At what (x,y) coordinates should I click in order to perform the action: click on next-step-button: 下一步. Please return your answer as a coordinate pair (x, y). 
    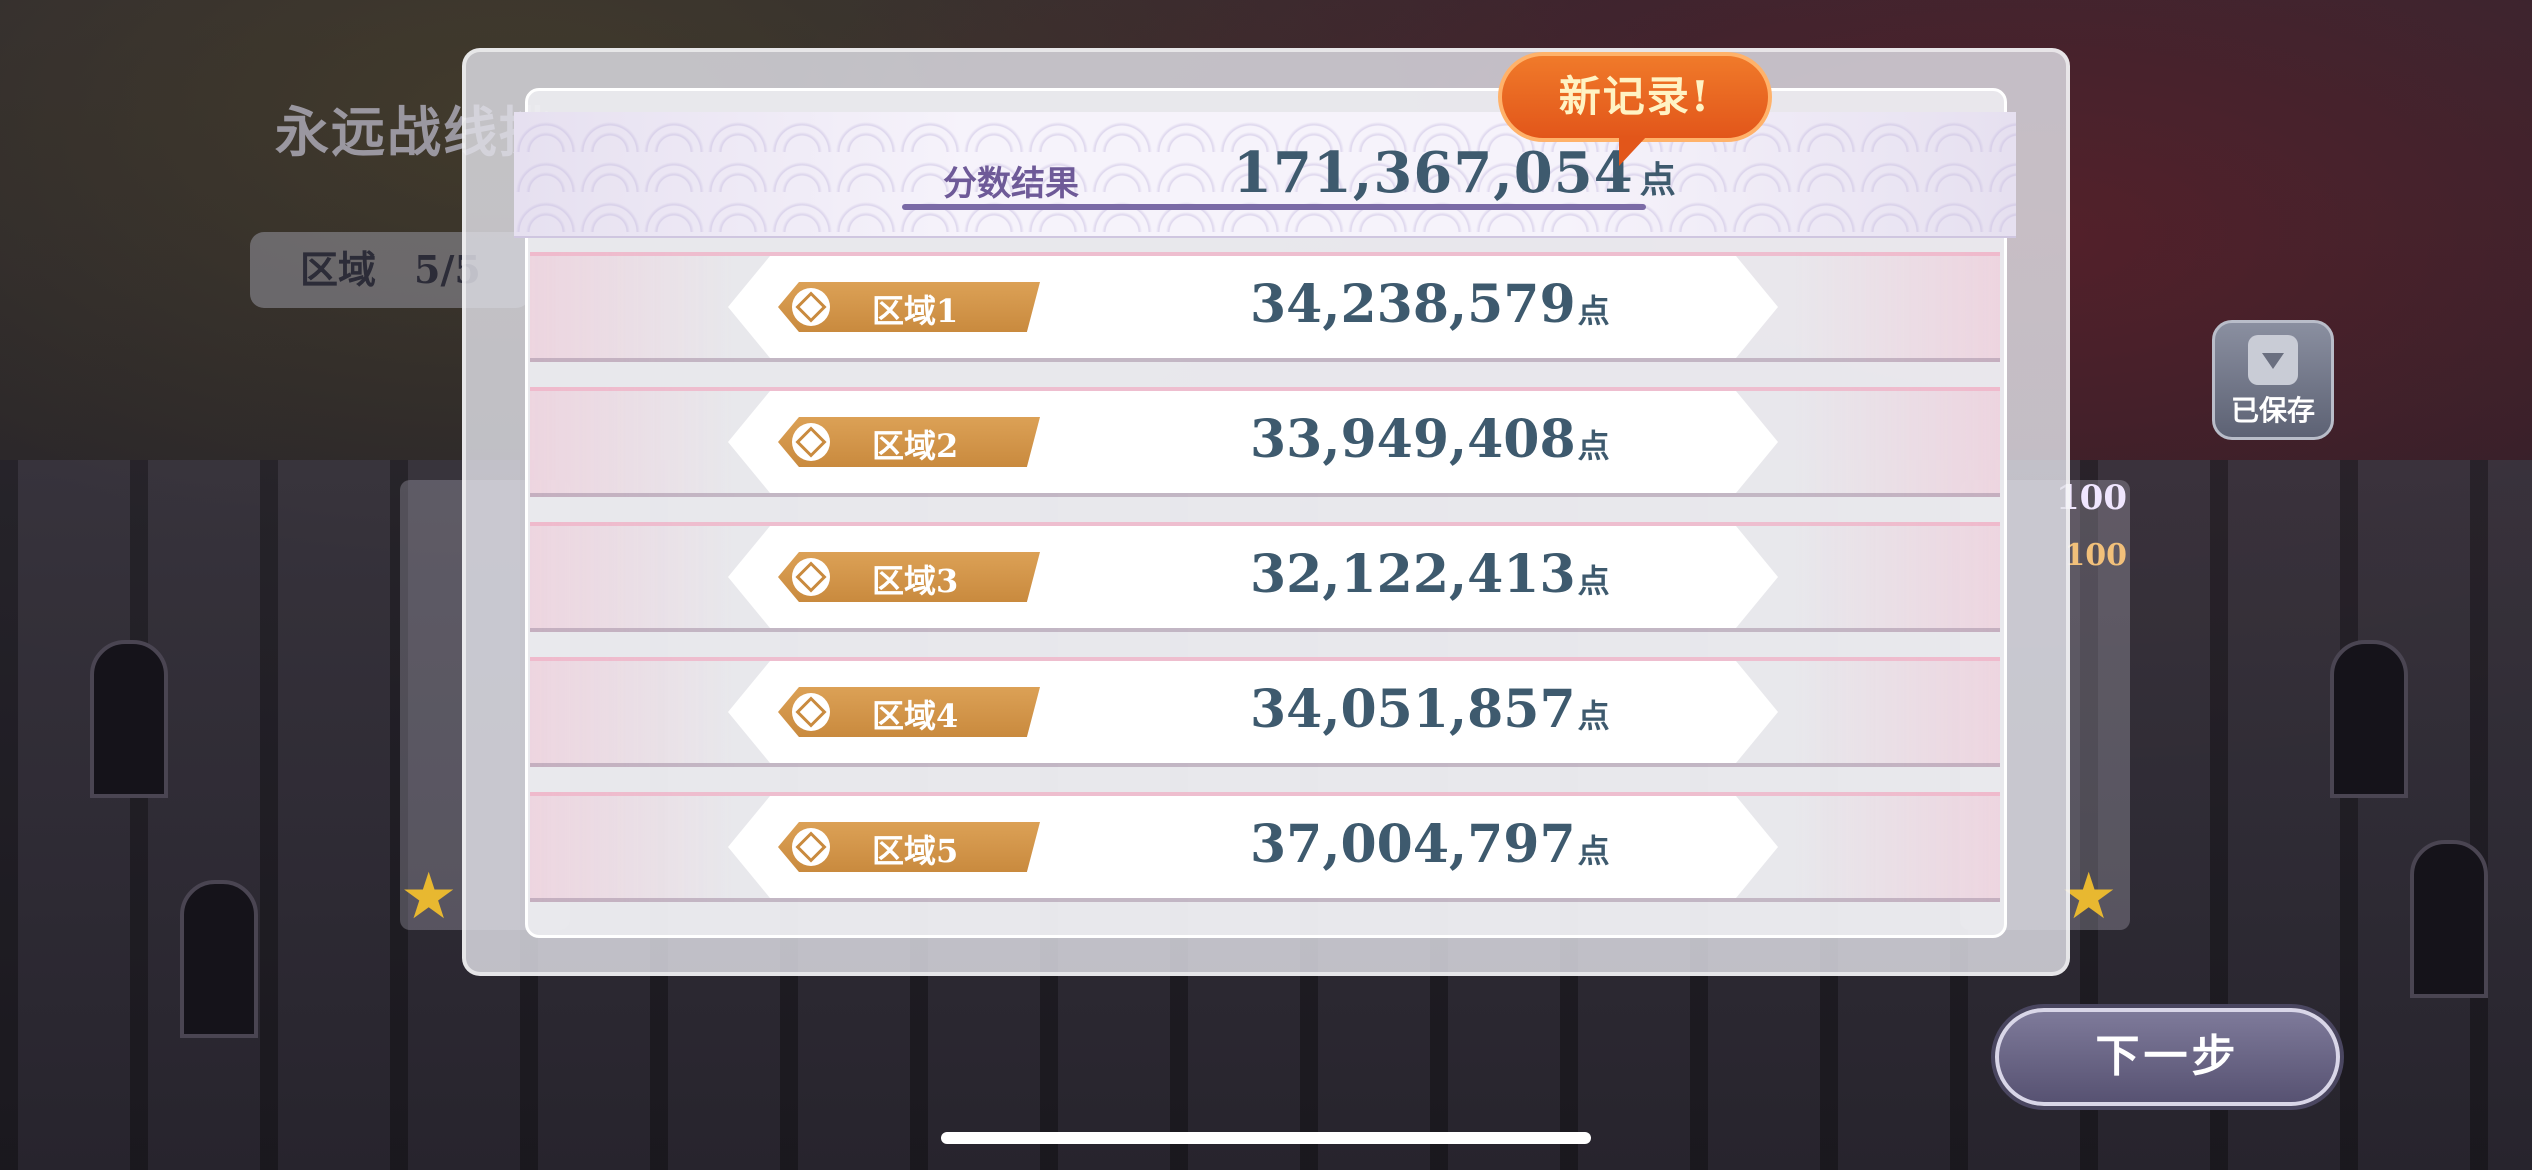
    Looking at the image, I should click on (2167, 1057).